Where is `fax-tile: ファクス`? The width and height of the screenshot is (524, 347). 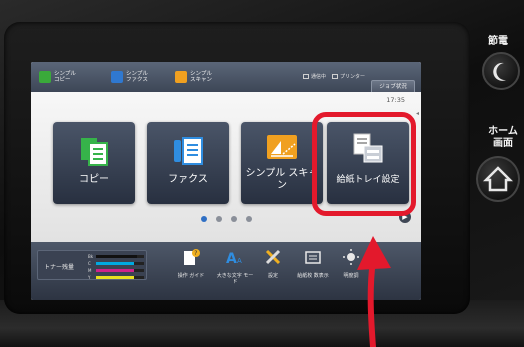
fax-tile: ファクス is located at coordinates (188, 163).